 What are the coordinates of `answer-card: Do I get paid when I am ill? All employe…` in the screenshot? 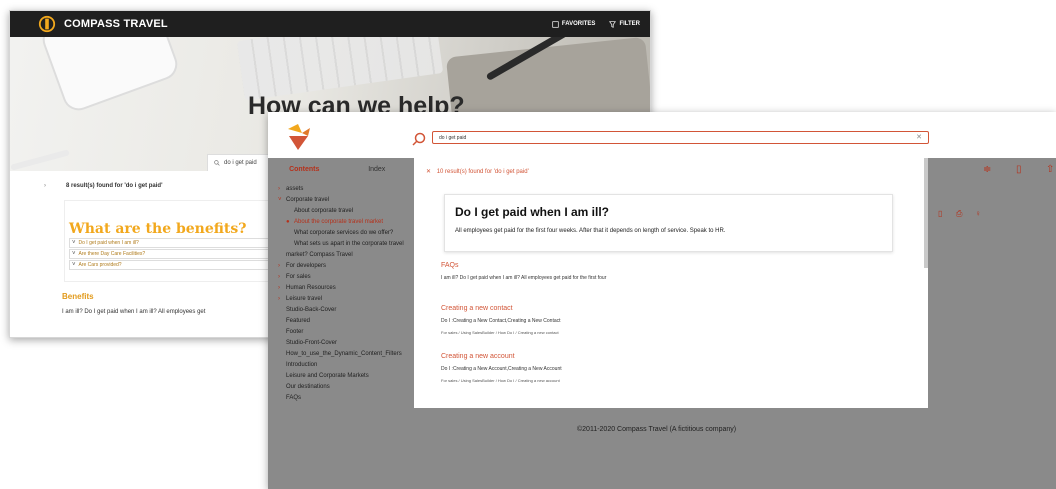 It's located at (668, 223).